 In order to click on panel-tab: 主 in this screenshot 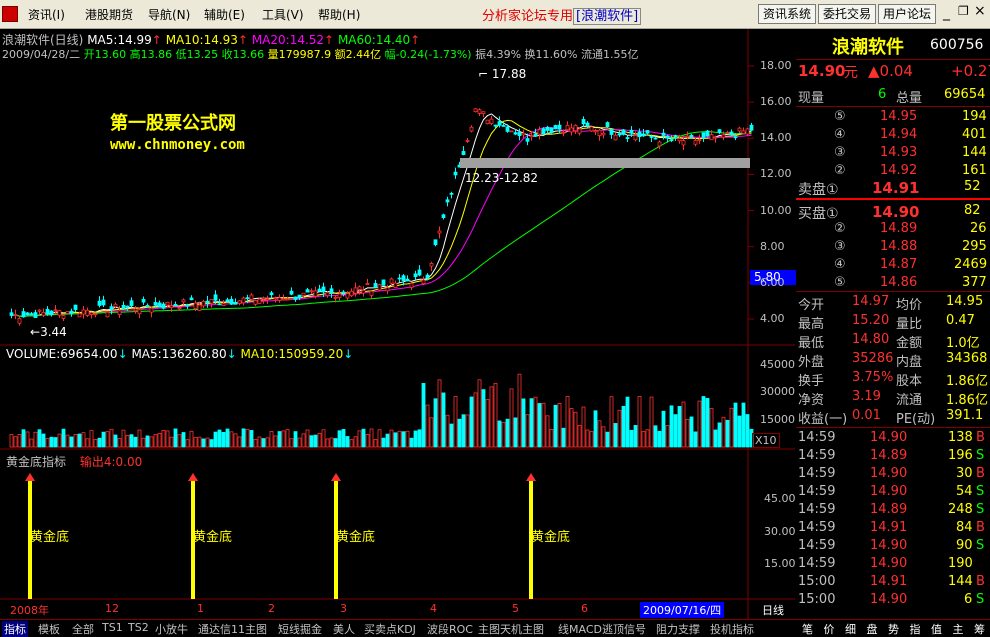, I will do `click(958, 629)`.